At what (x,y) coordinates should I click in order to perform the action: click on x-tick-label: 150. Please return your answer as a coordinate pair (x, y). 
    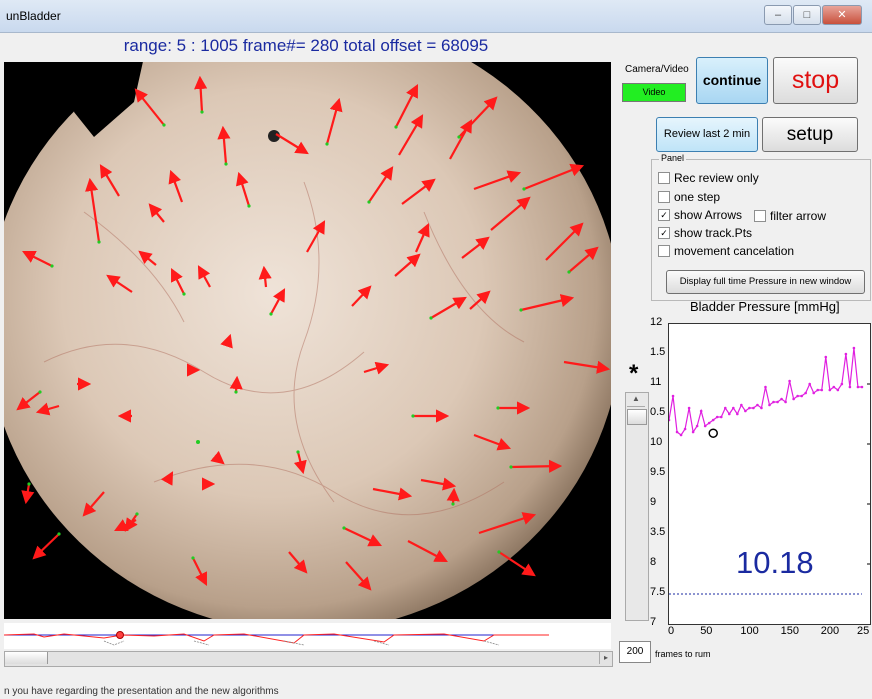
    Looking at the image, I should click on (789, 631).